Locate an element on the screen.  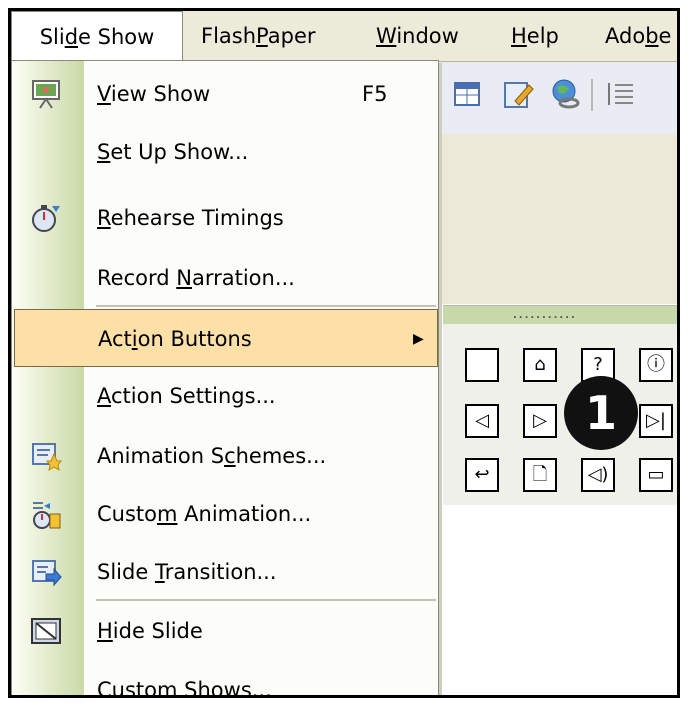
action-button-custom is located at coordinates (482, 365).